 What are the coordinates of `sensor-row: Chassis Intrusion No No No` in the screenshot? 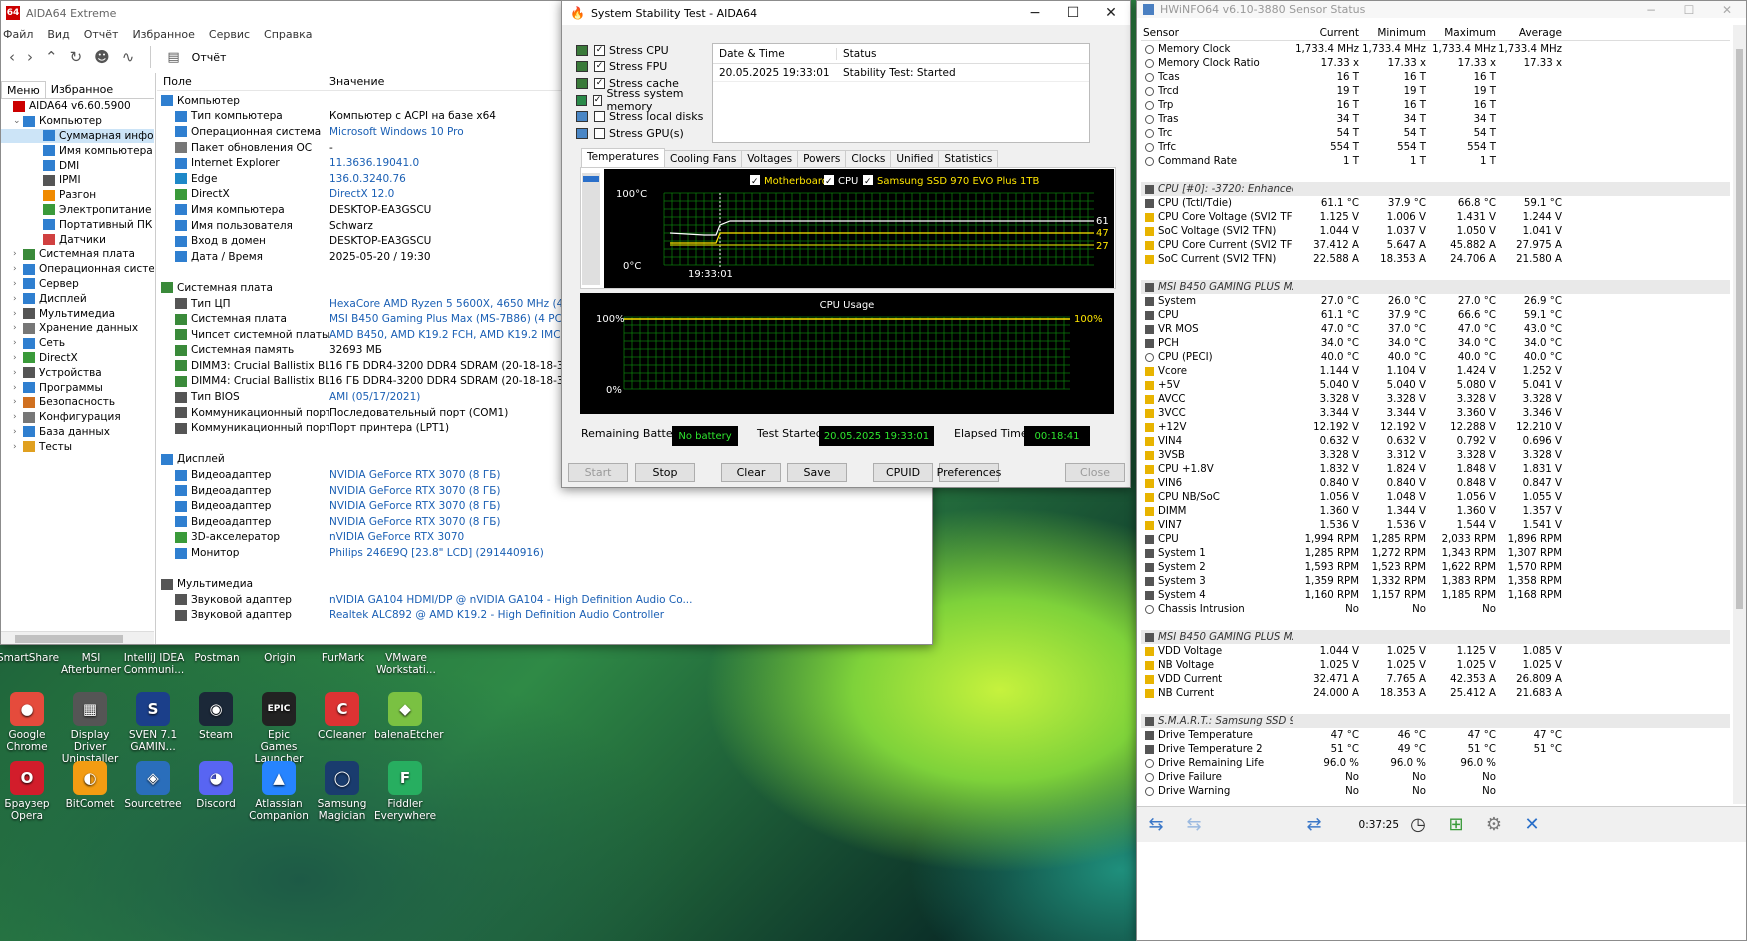 It's located at (1435, 609).